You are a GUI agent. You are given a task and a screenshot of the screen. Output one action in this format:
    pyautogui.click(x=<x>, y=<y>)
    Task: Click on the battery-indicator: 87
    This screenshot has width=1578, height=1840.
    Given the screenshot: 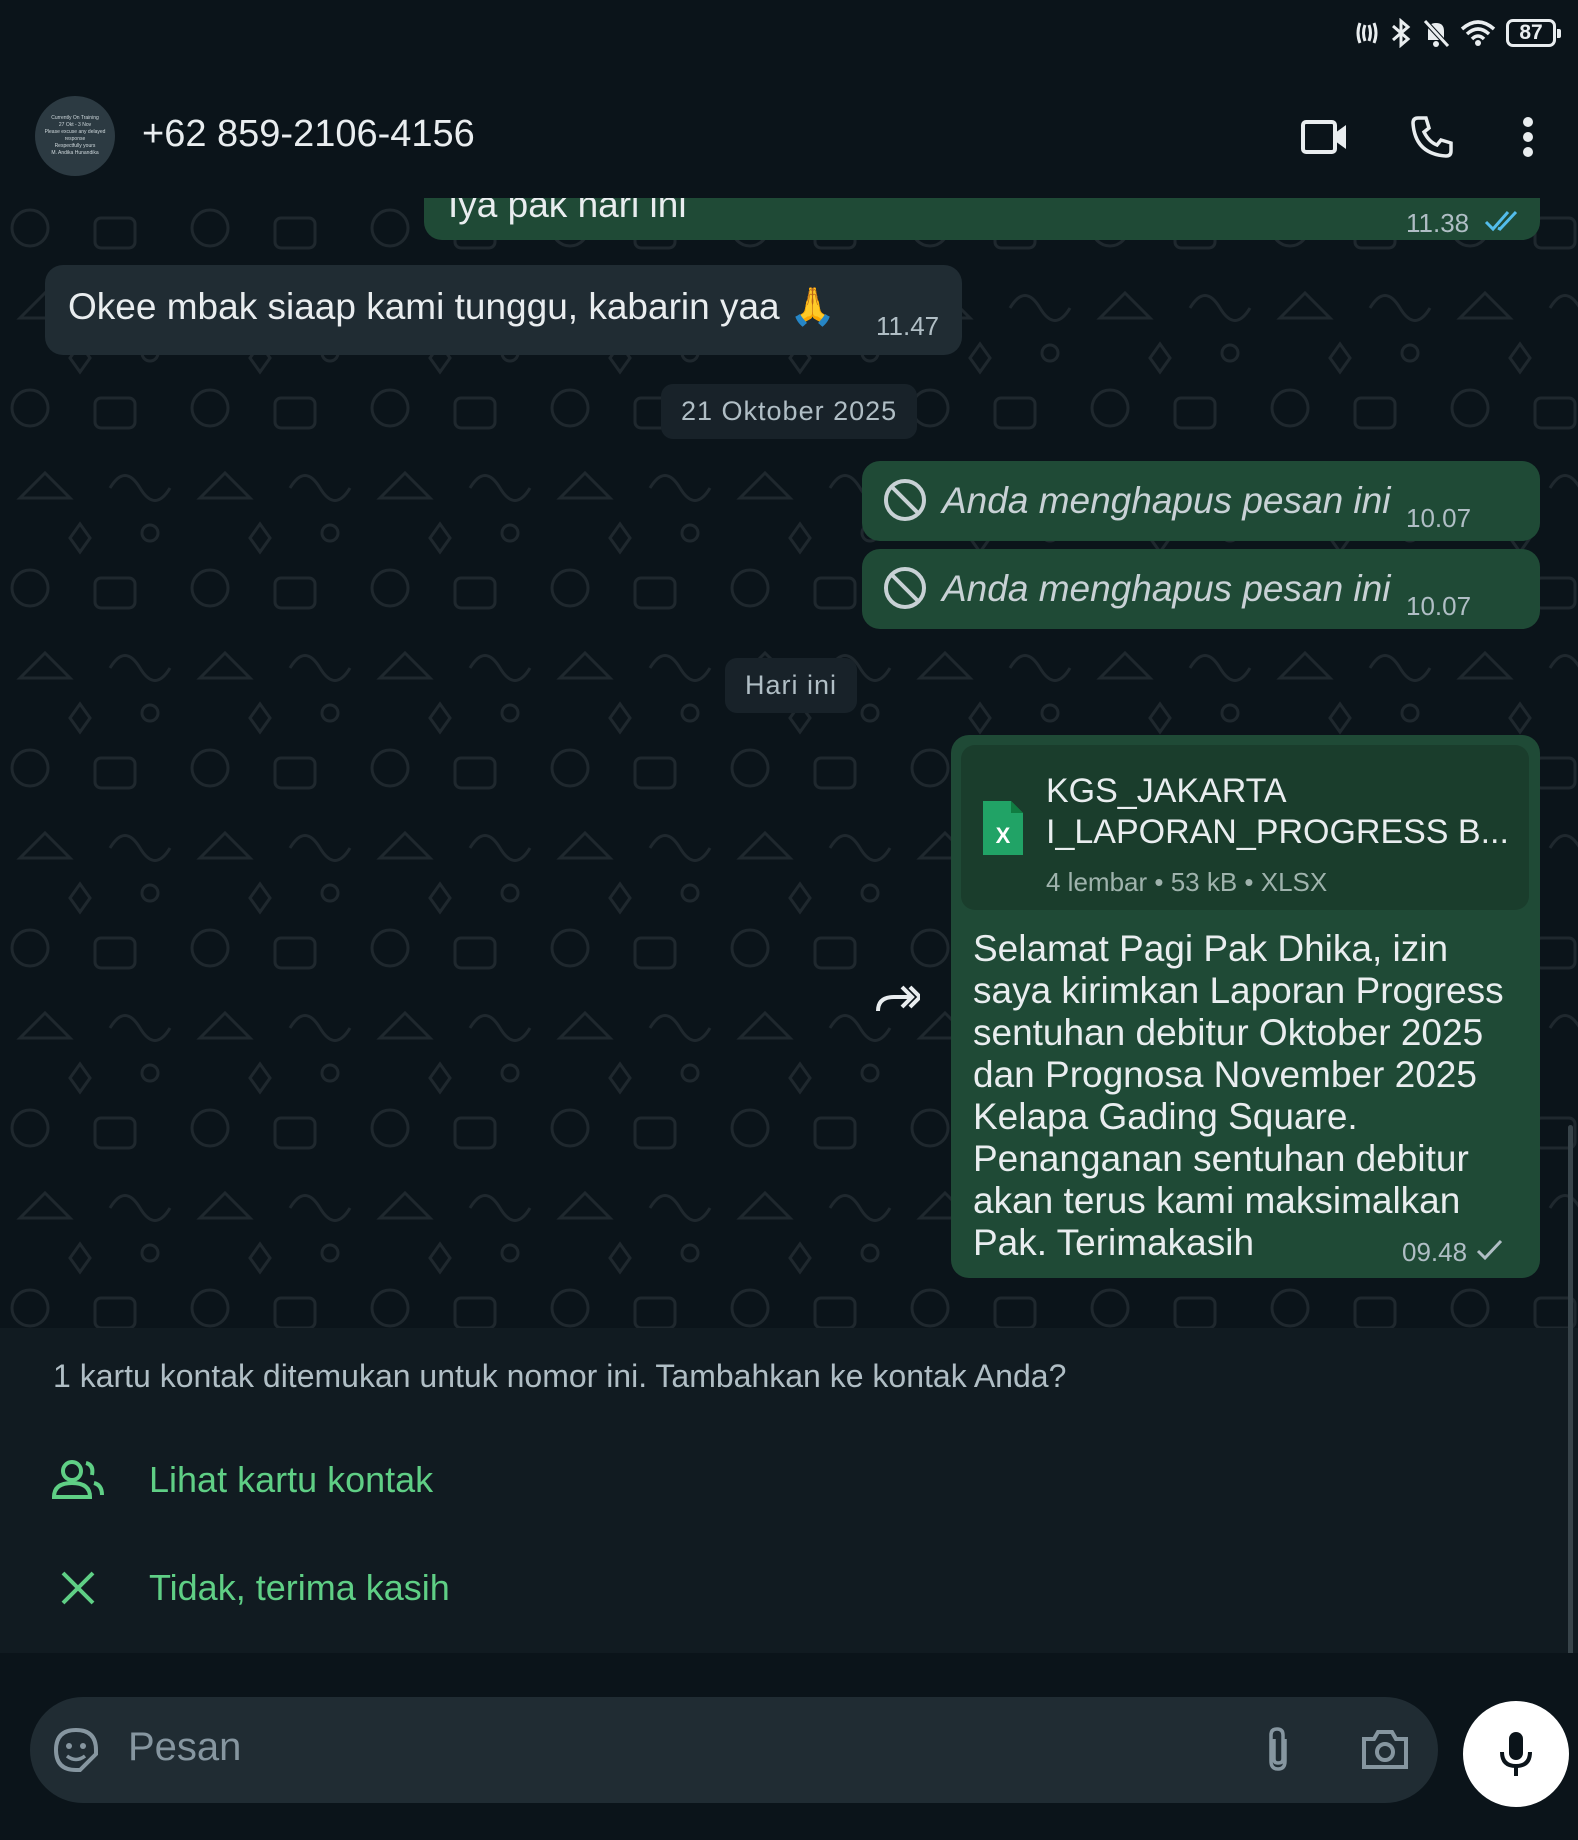 What is the action you would take?
    pyautogui.click(x=1533, y=33)
    